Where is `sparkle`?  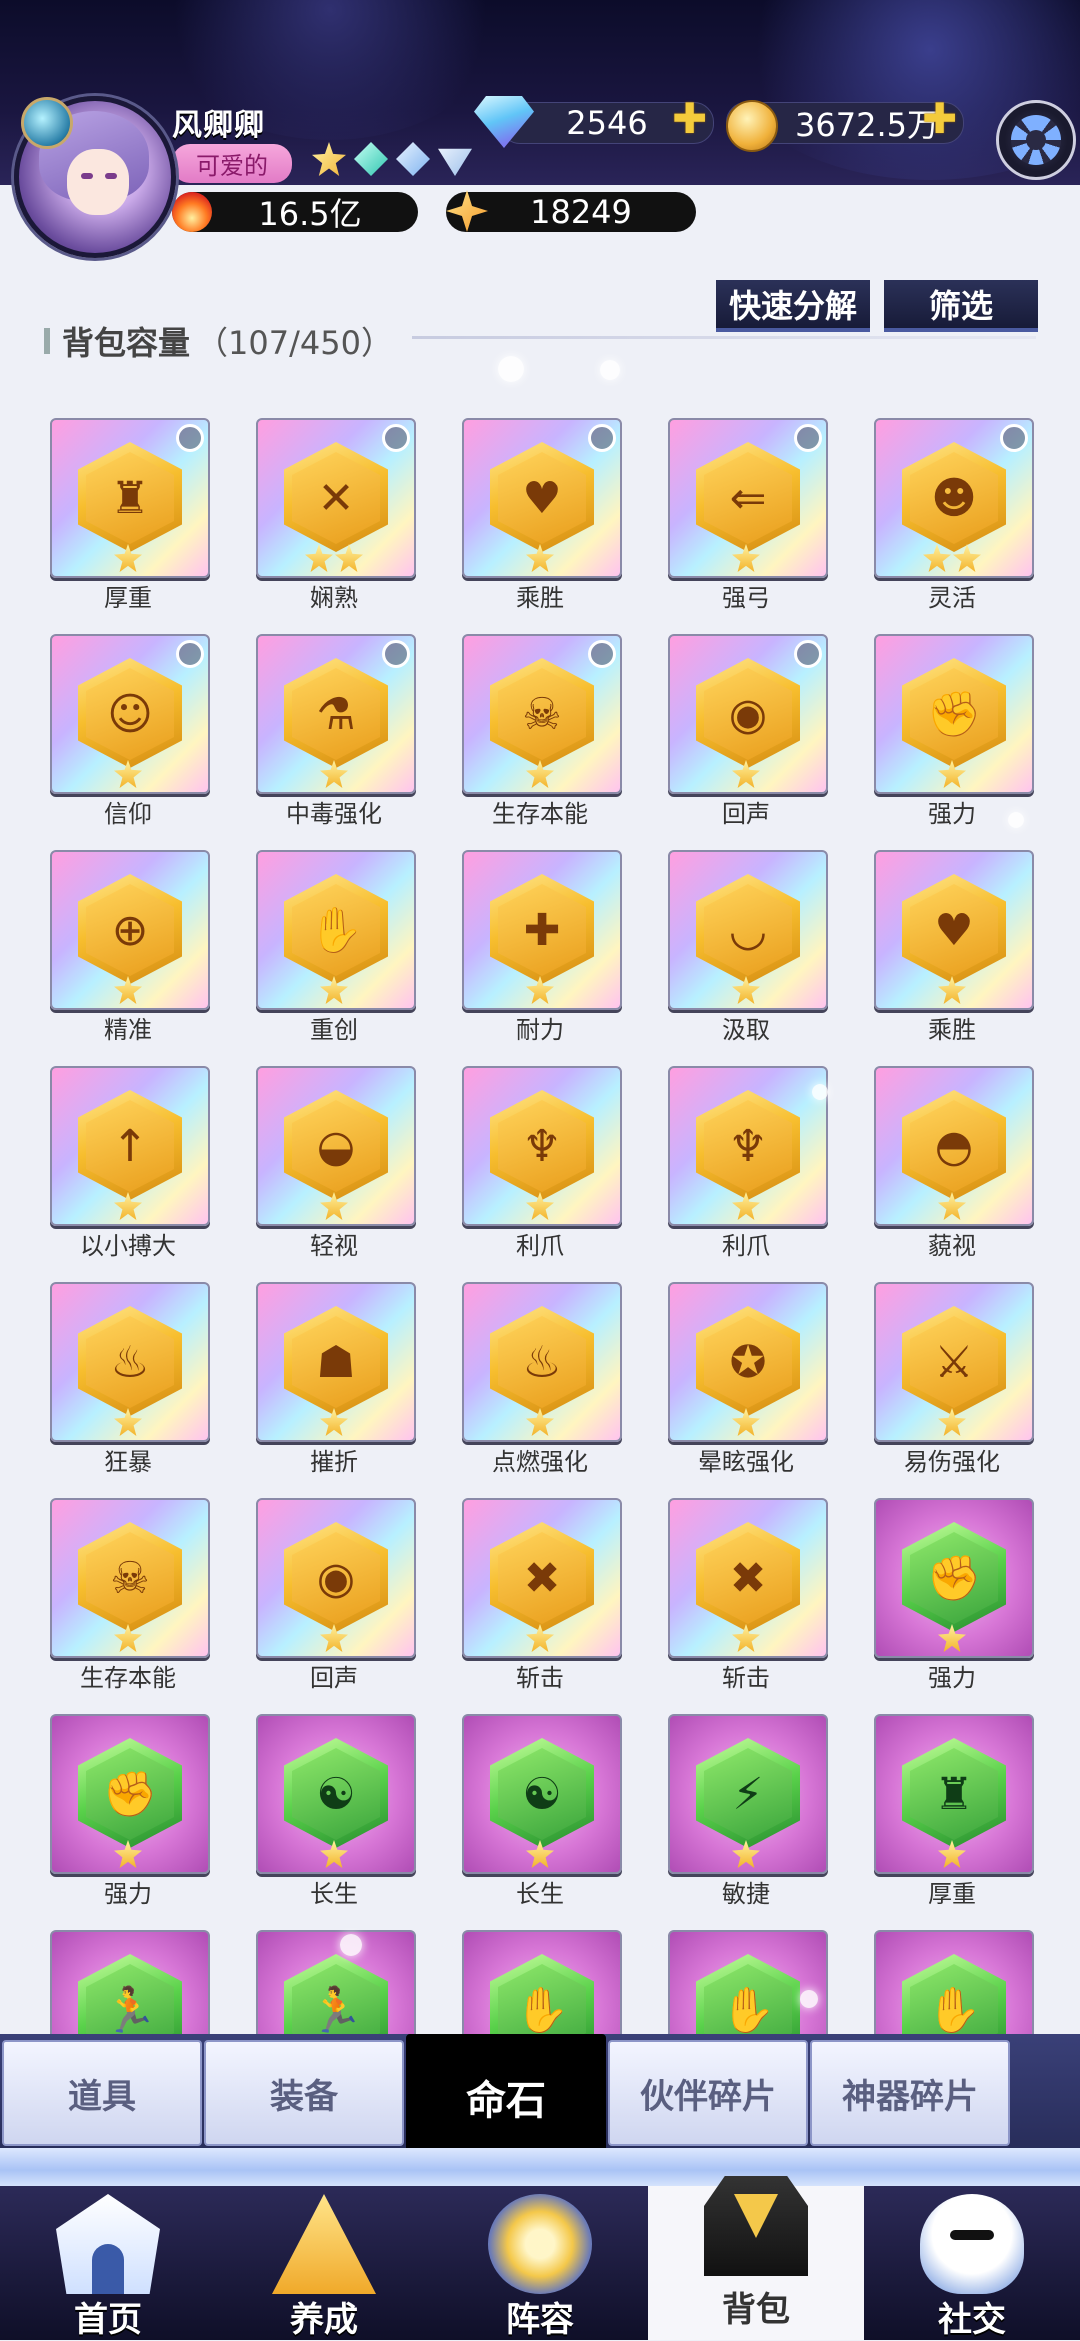 sparkle is located at coordinates (1016, 820).